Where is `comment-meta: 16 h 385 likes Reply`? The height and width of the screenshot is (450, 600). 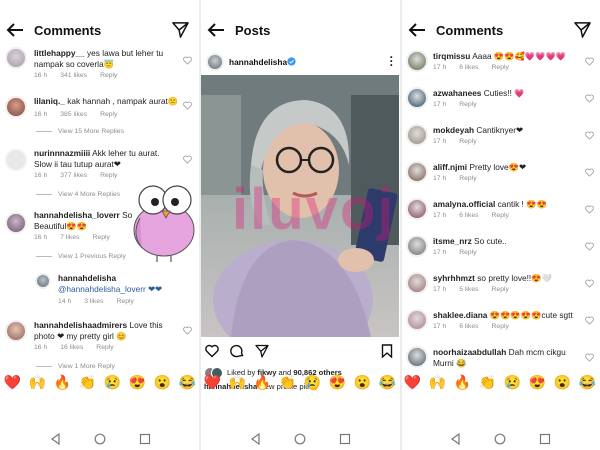
comment-meta: 16 h 385 likes Reply is located at coordinates (76, 114).